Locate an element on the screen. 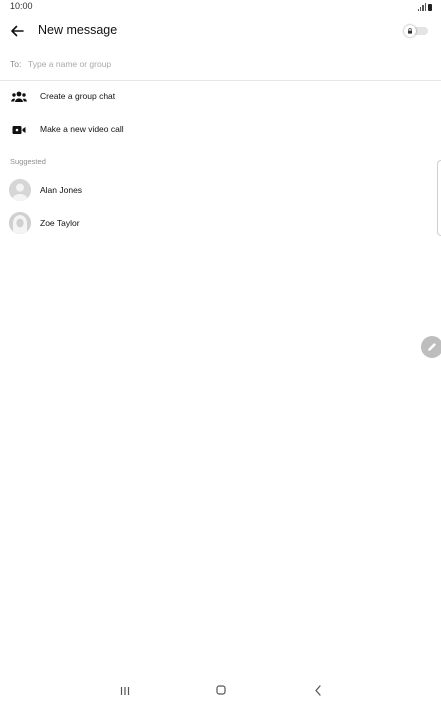 This screenshot has width=441, height=706. arrow-left-icon is located at coordinates (17, 31).